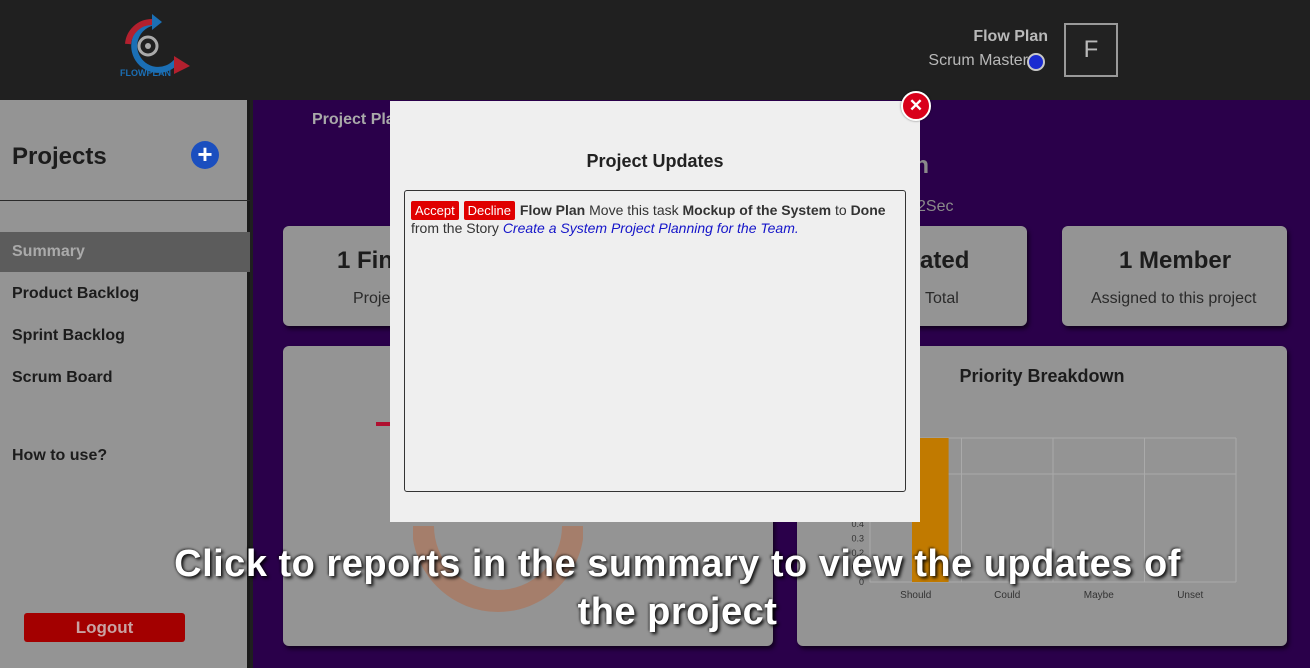 This screenshot has height=668, width=1310. What do you see at coordinates (1010, 36) in the screenshot?
I see `user-name: Flow Plan` at bounding box center [1010, 36].